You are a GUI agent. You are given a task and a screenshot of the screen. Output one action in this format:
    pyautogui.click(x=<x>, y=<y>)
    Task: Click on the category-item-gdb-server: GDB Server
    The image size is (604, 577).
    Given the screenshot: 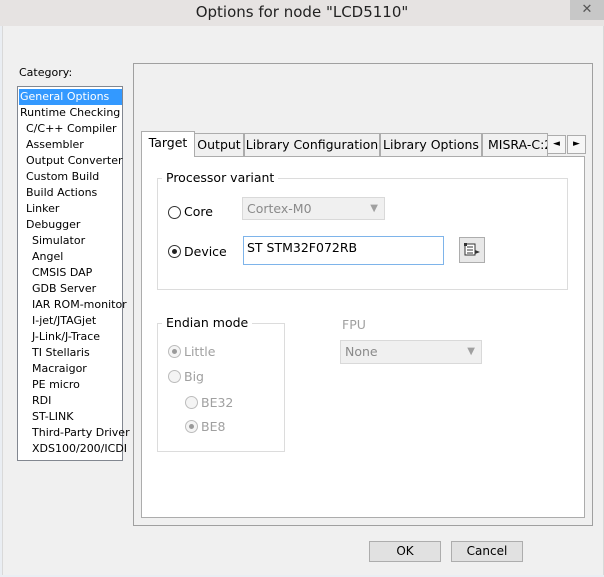 What is the action you would take?
    pyautogui.click(x=64, y=289)
    